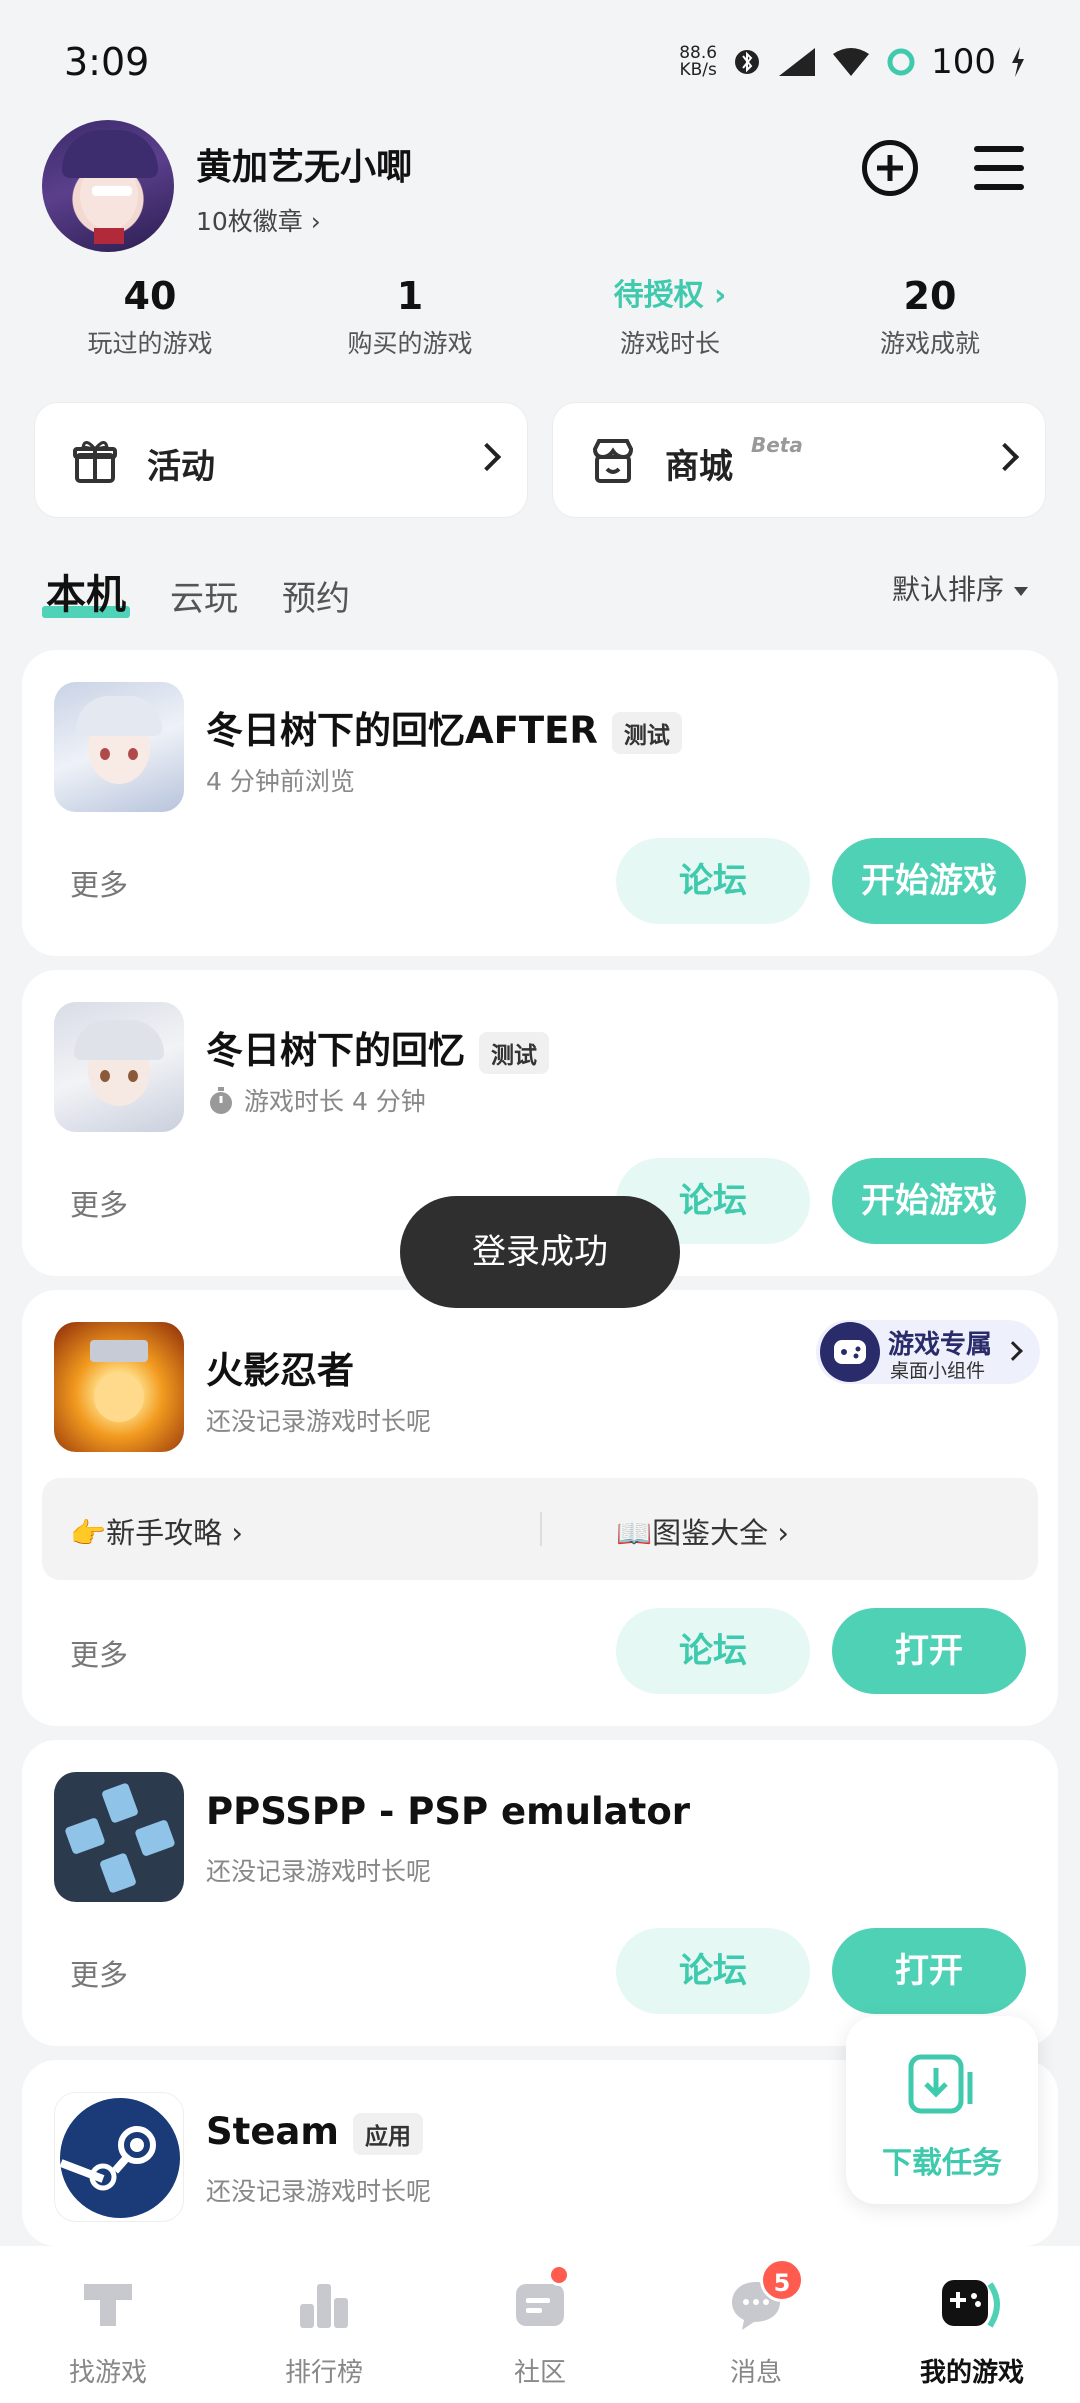 The width and height of the screenshot is (1080, 2403). What do you see at coordinates (314, 2132) in the screenshot?
I see `game-title: Steam 应用` at bounding box center [314, 2132].